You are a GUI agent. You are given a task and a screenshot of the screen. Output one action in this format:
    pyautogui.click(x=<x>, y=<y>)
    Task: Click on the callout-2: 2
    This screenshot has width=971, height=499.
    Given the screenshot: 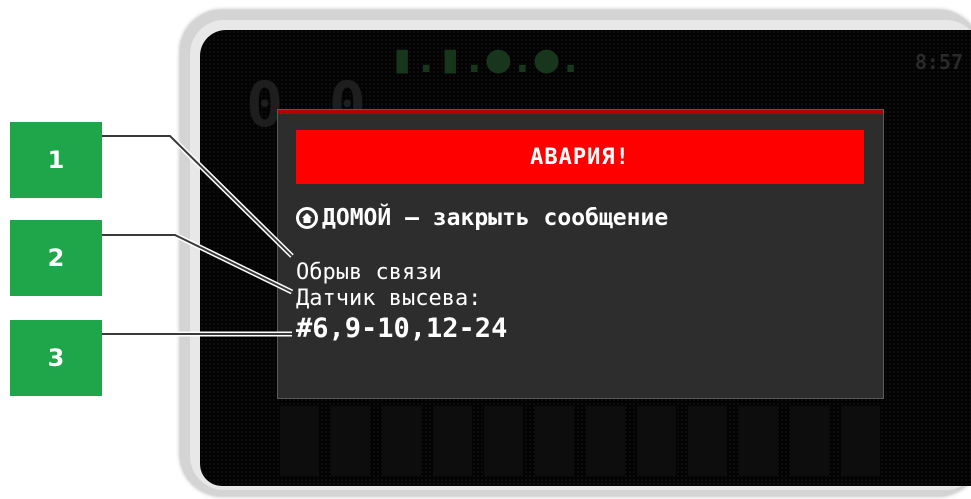 What is the action you would take?
    pyautogui.click(x=56, y=258)
    